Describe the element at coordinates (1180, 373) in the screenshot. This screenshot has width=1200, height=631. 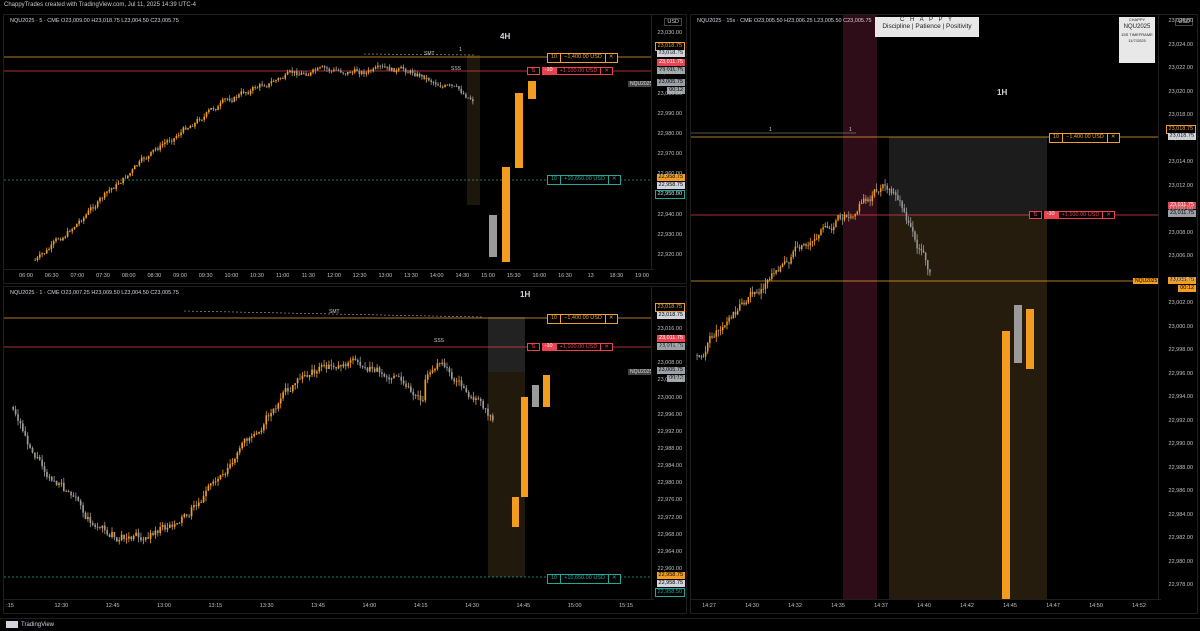
I see `price-tick: 22,996.00` at that location.